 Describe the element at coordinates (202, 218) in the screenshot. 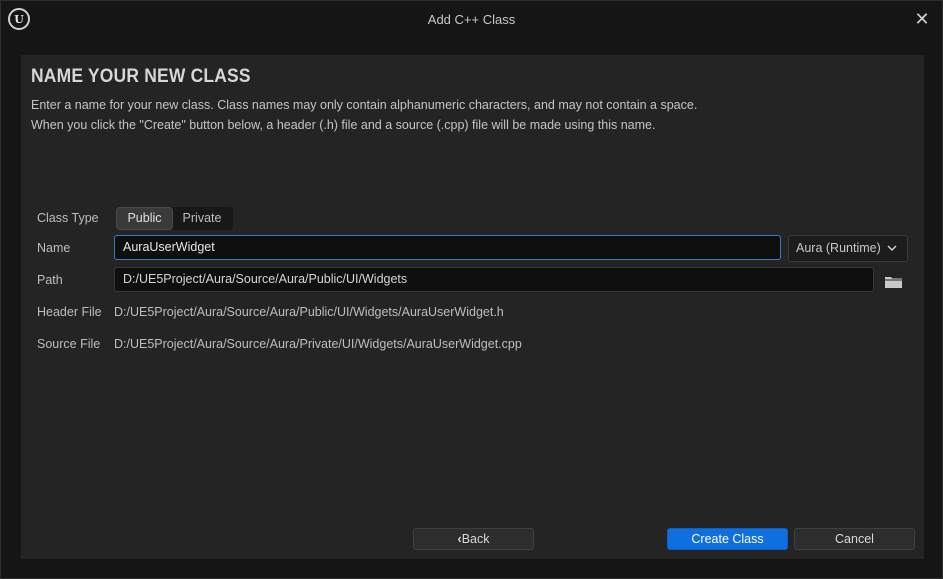

I see `class-type-private-option: Private` at that location.